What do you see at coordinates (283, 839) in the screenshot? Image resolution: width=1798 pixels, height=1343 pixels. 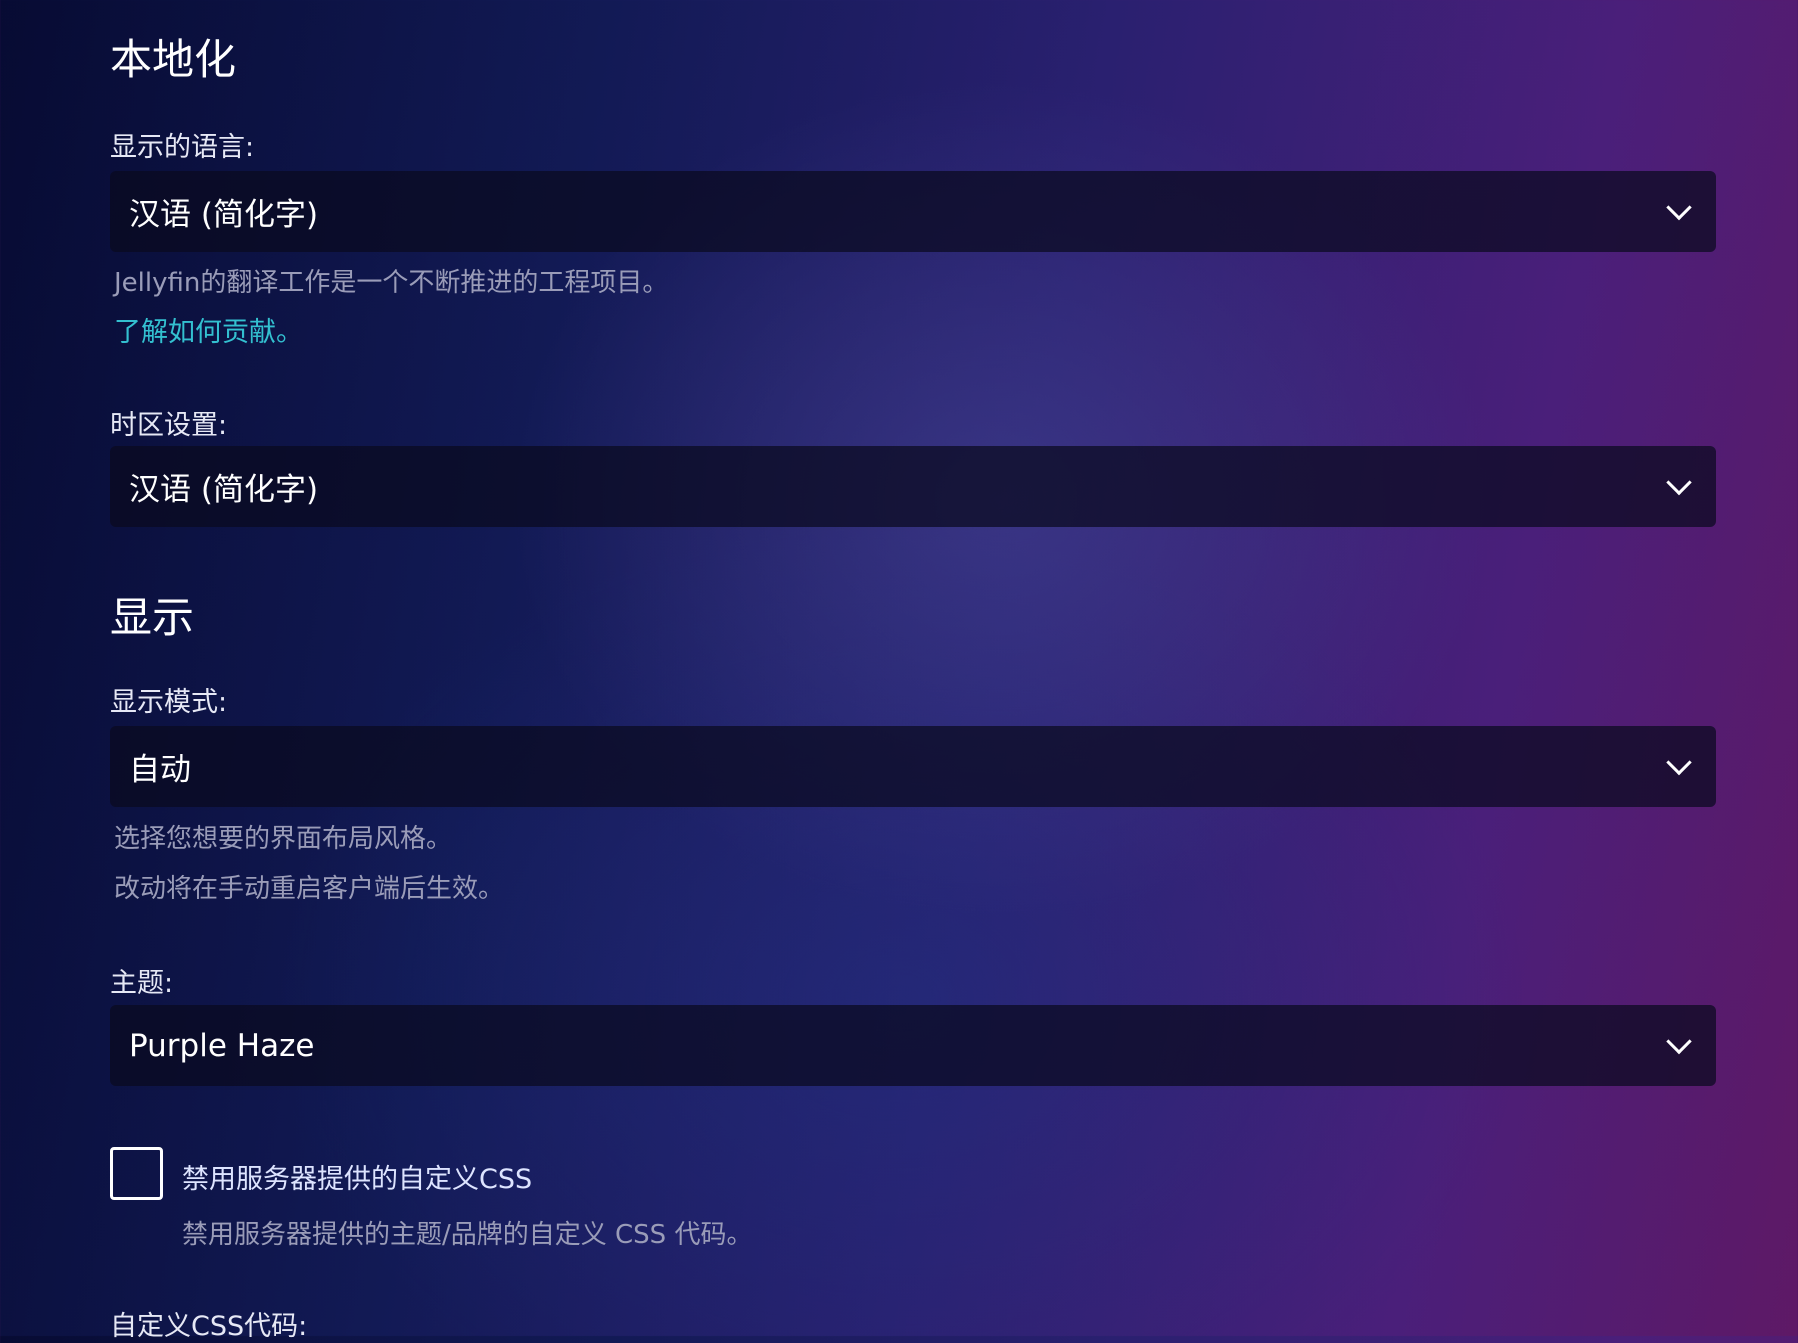 I see `display-mode-help-1: 选择您想要的界面布局风格。` at bounding box center [283, 839].